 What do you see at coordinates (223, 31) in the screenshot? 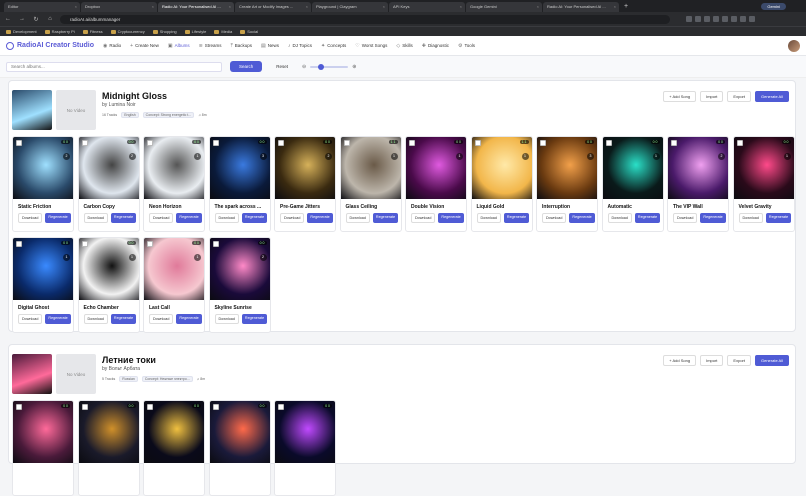
I see `bookmark-folder: Media` at bounding box center [223, 31].